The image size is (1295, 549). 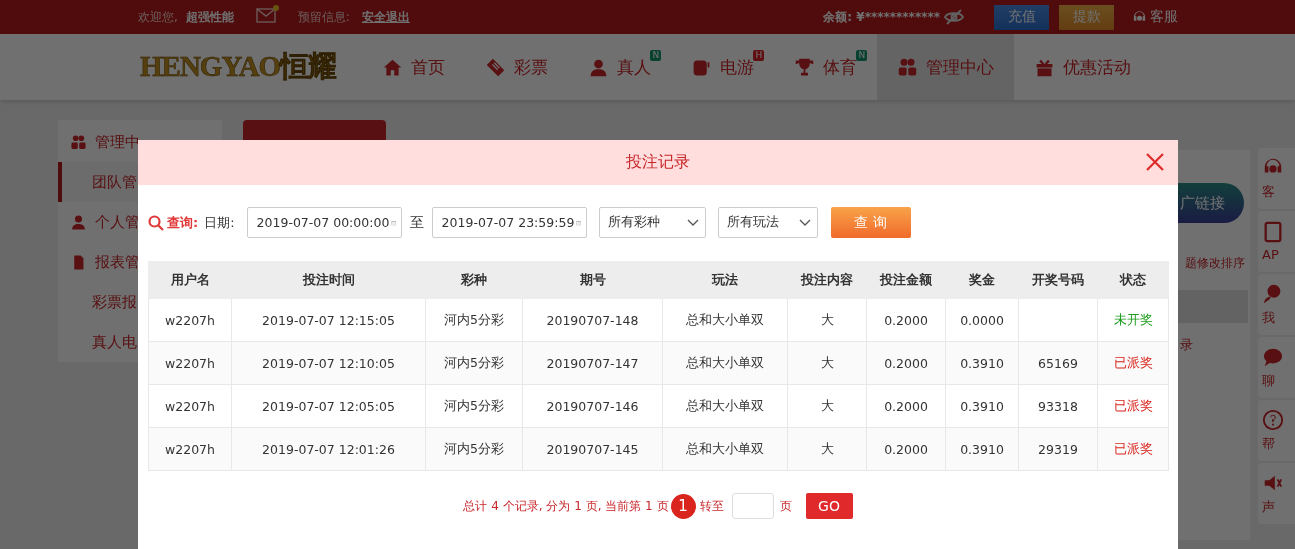 What do you see at coordinates (1058, 449) in the screenshot?
I see `table-cell: 29319` at bounding box center [1058, 449].